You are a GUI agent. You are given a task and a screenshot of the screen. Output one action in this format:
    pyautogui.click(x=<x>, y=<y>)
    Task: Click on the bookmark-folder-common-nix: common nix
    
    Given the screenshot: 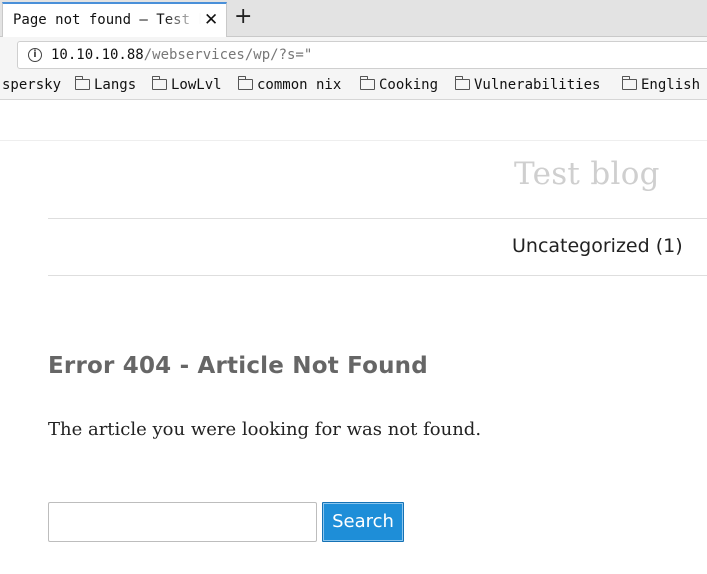 What is the action you would take?
    pyautogui.click(x=290, y=84)
    